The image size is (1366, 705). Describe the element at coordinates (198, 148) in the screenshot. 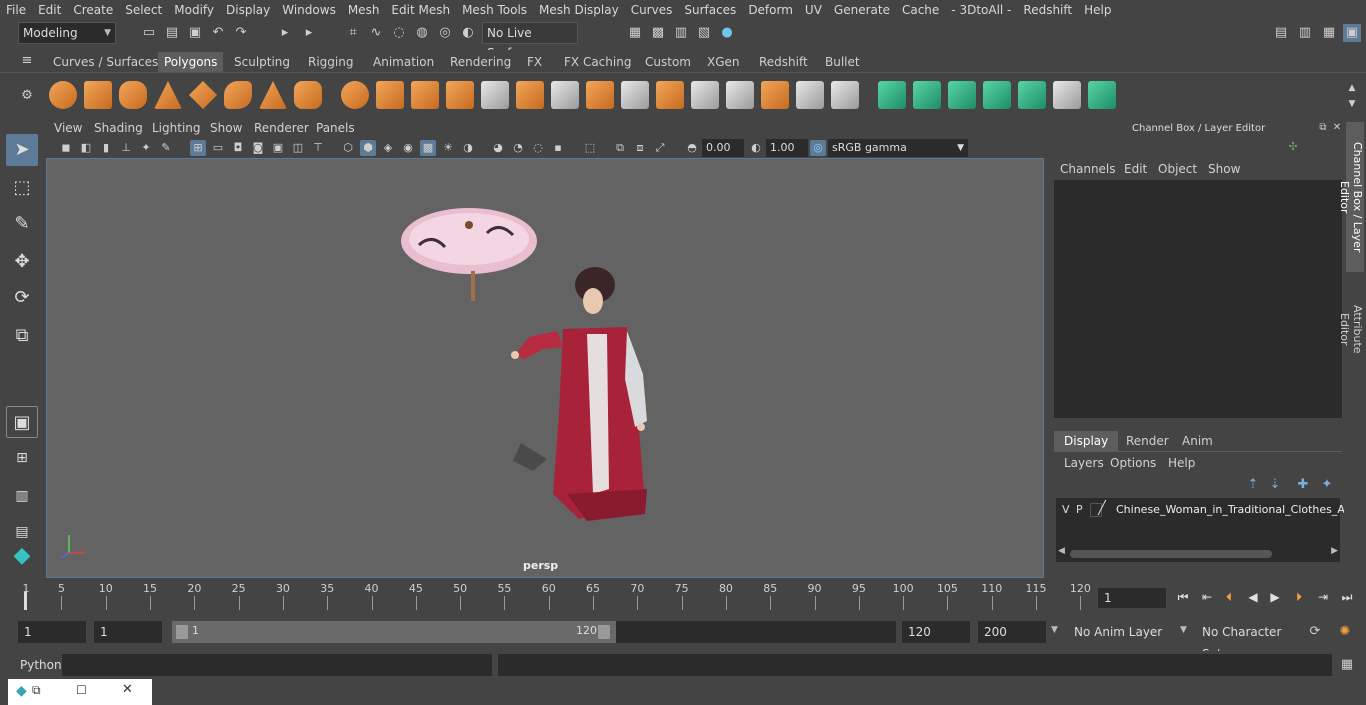

I see `grid-toggle-icon: ⊞` at that location.